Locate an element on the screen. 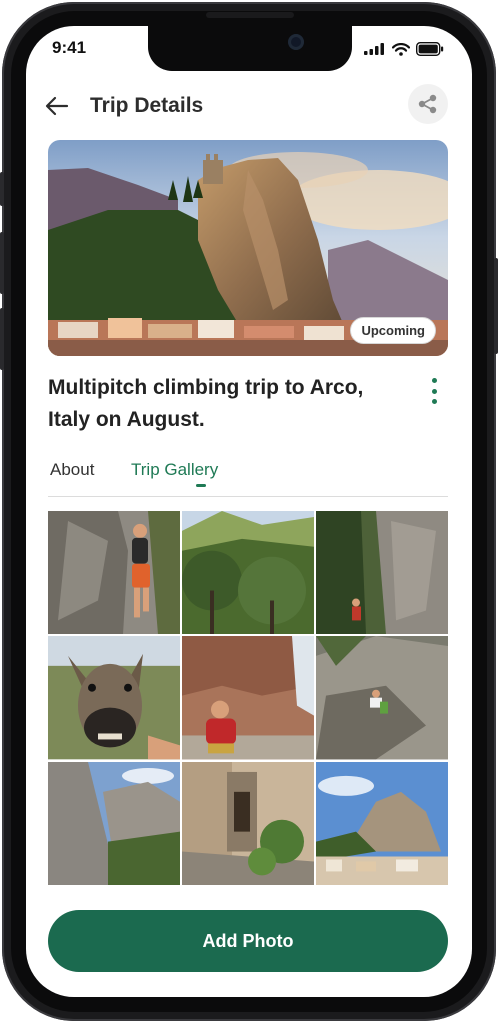  climber-on-rock-wall-photo is located at coordinates (114, 573).